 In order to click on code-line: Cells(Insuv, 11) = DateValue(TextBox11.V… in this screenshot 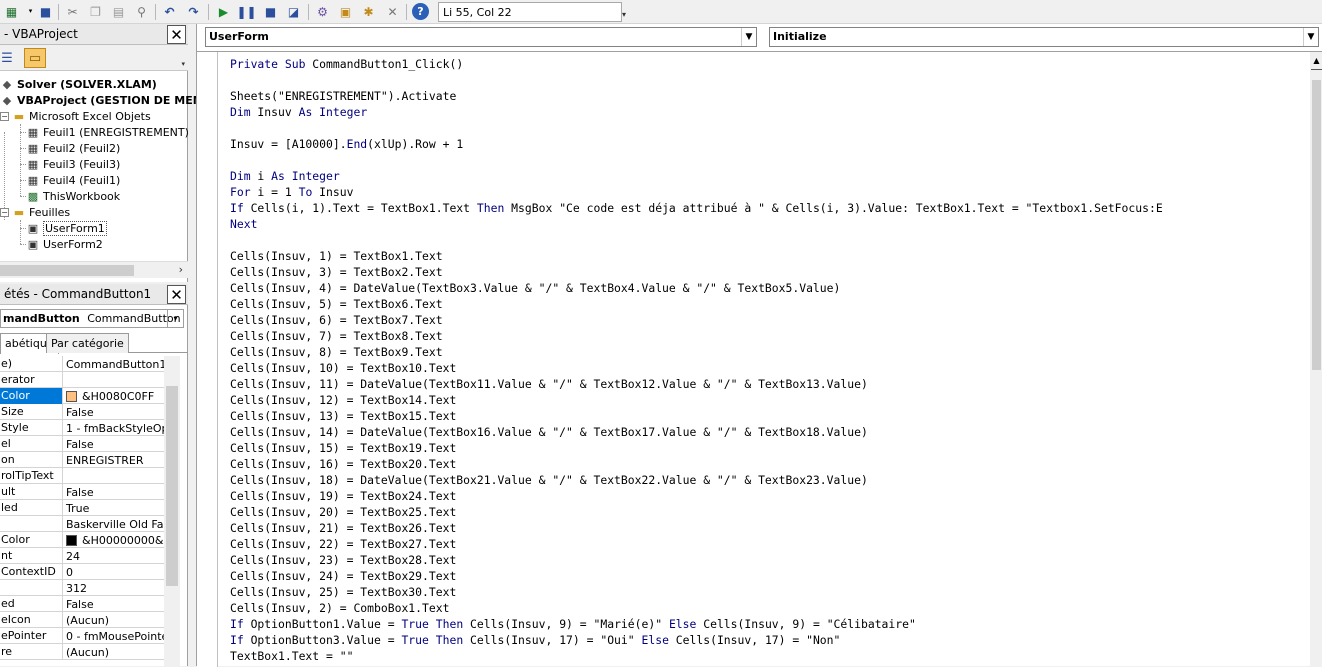, I will do `click(770, 384)`.